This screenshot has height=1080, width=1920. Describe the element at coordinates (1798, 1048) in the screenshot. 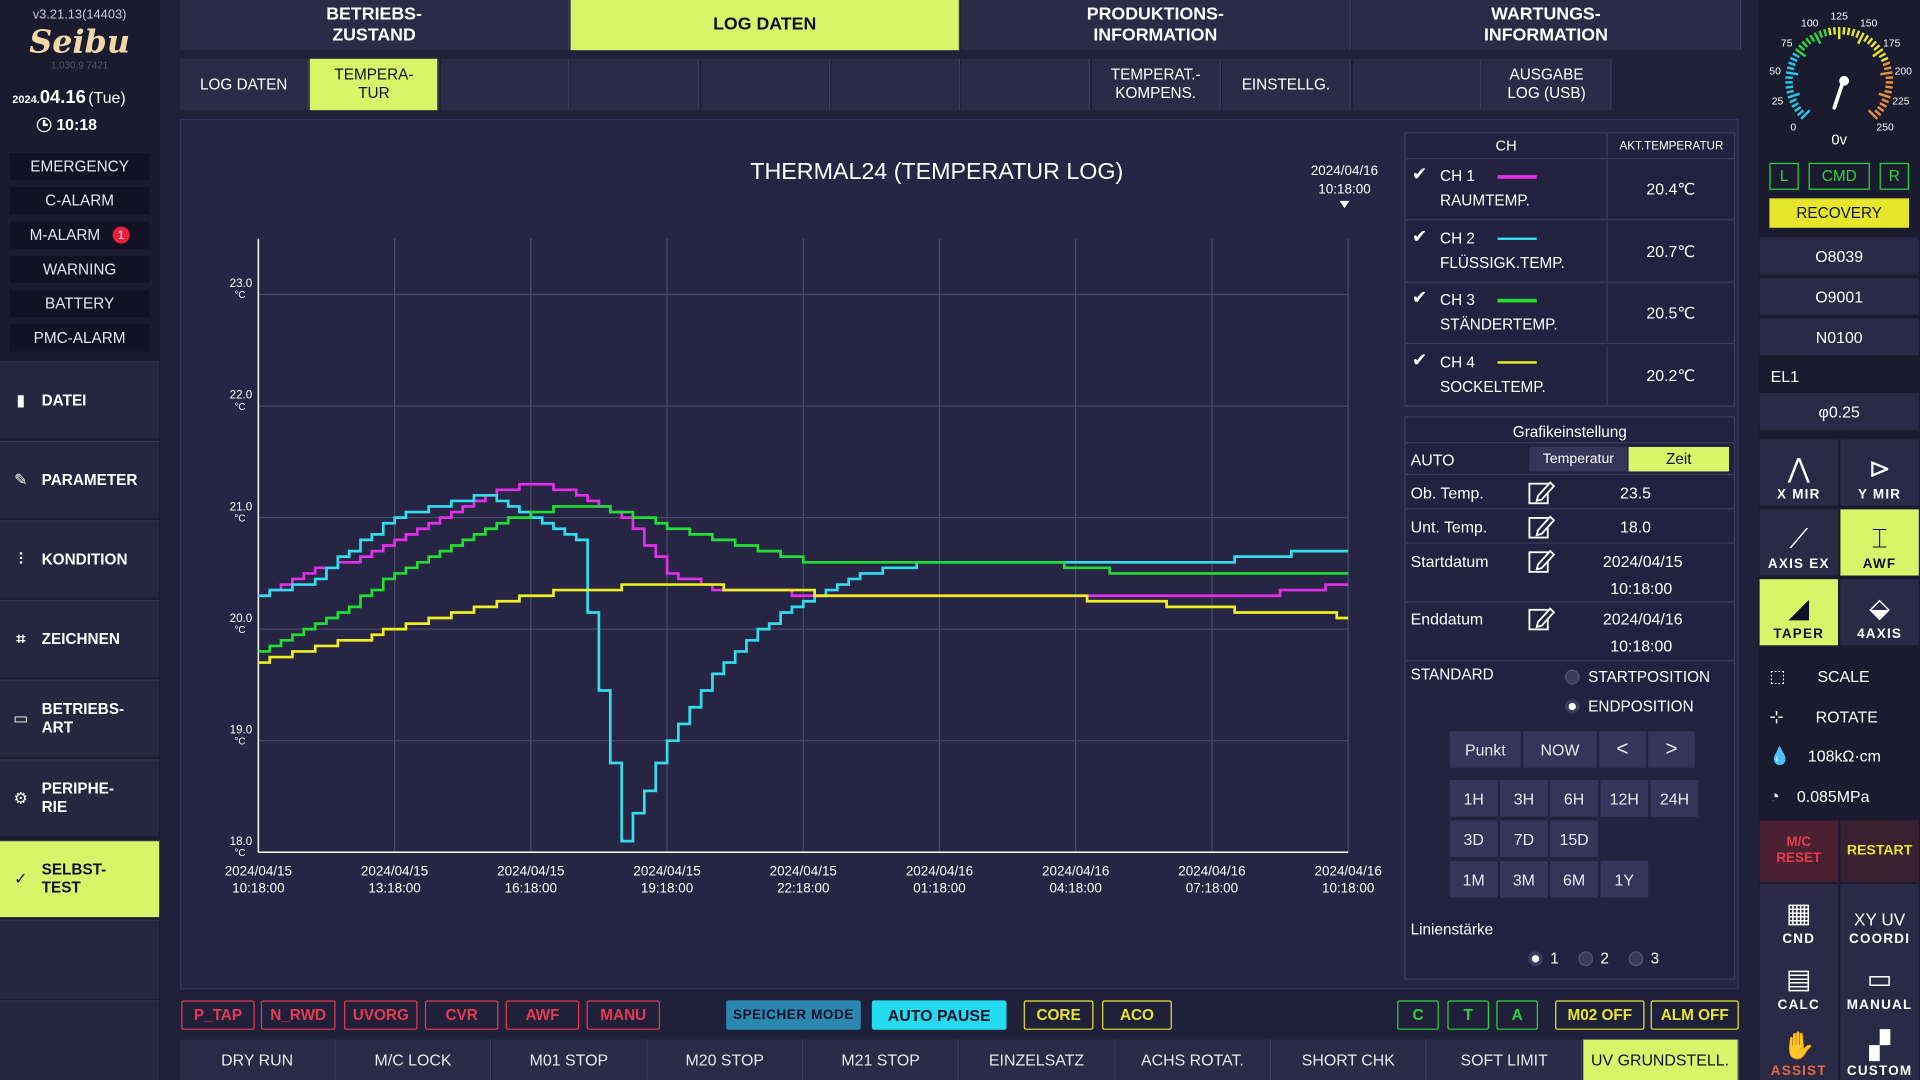

I see `assist-button: ✋ ASSIST` at that location.